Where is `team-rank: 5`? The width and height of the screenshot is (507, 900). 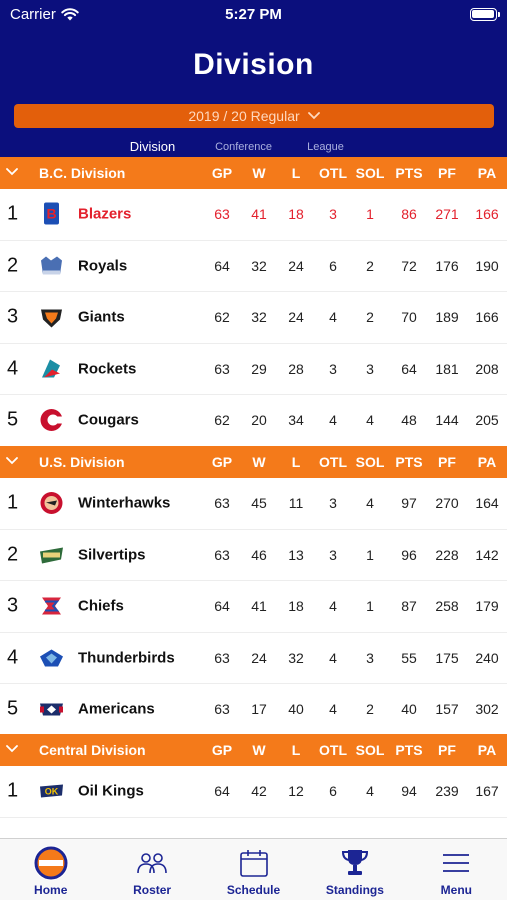
team-rank: 5 is located at coordinates (13, 708).